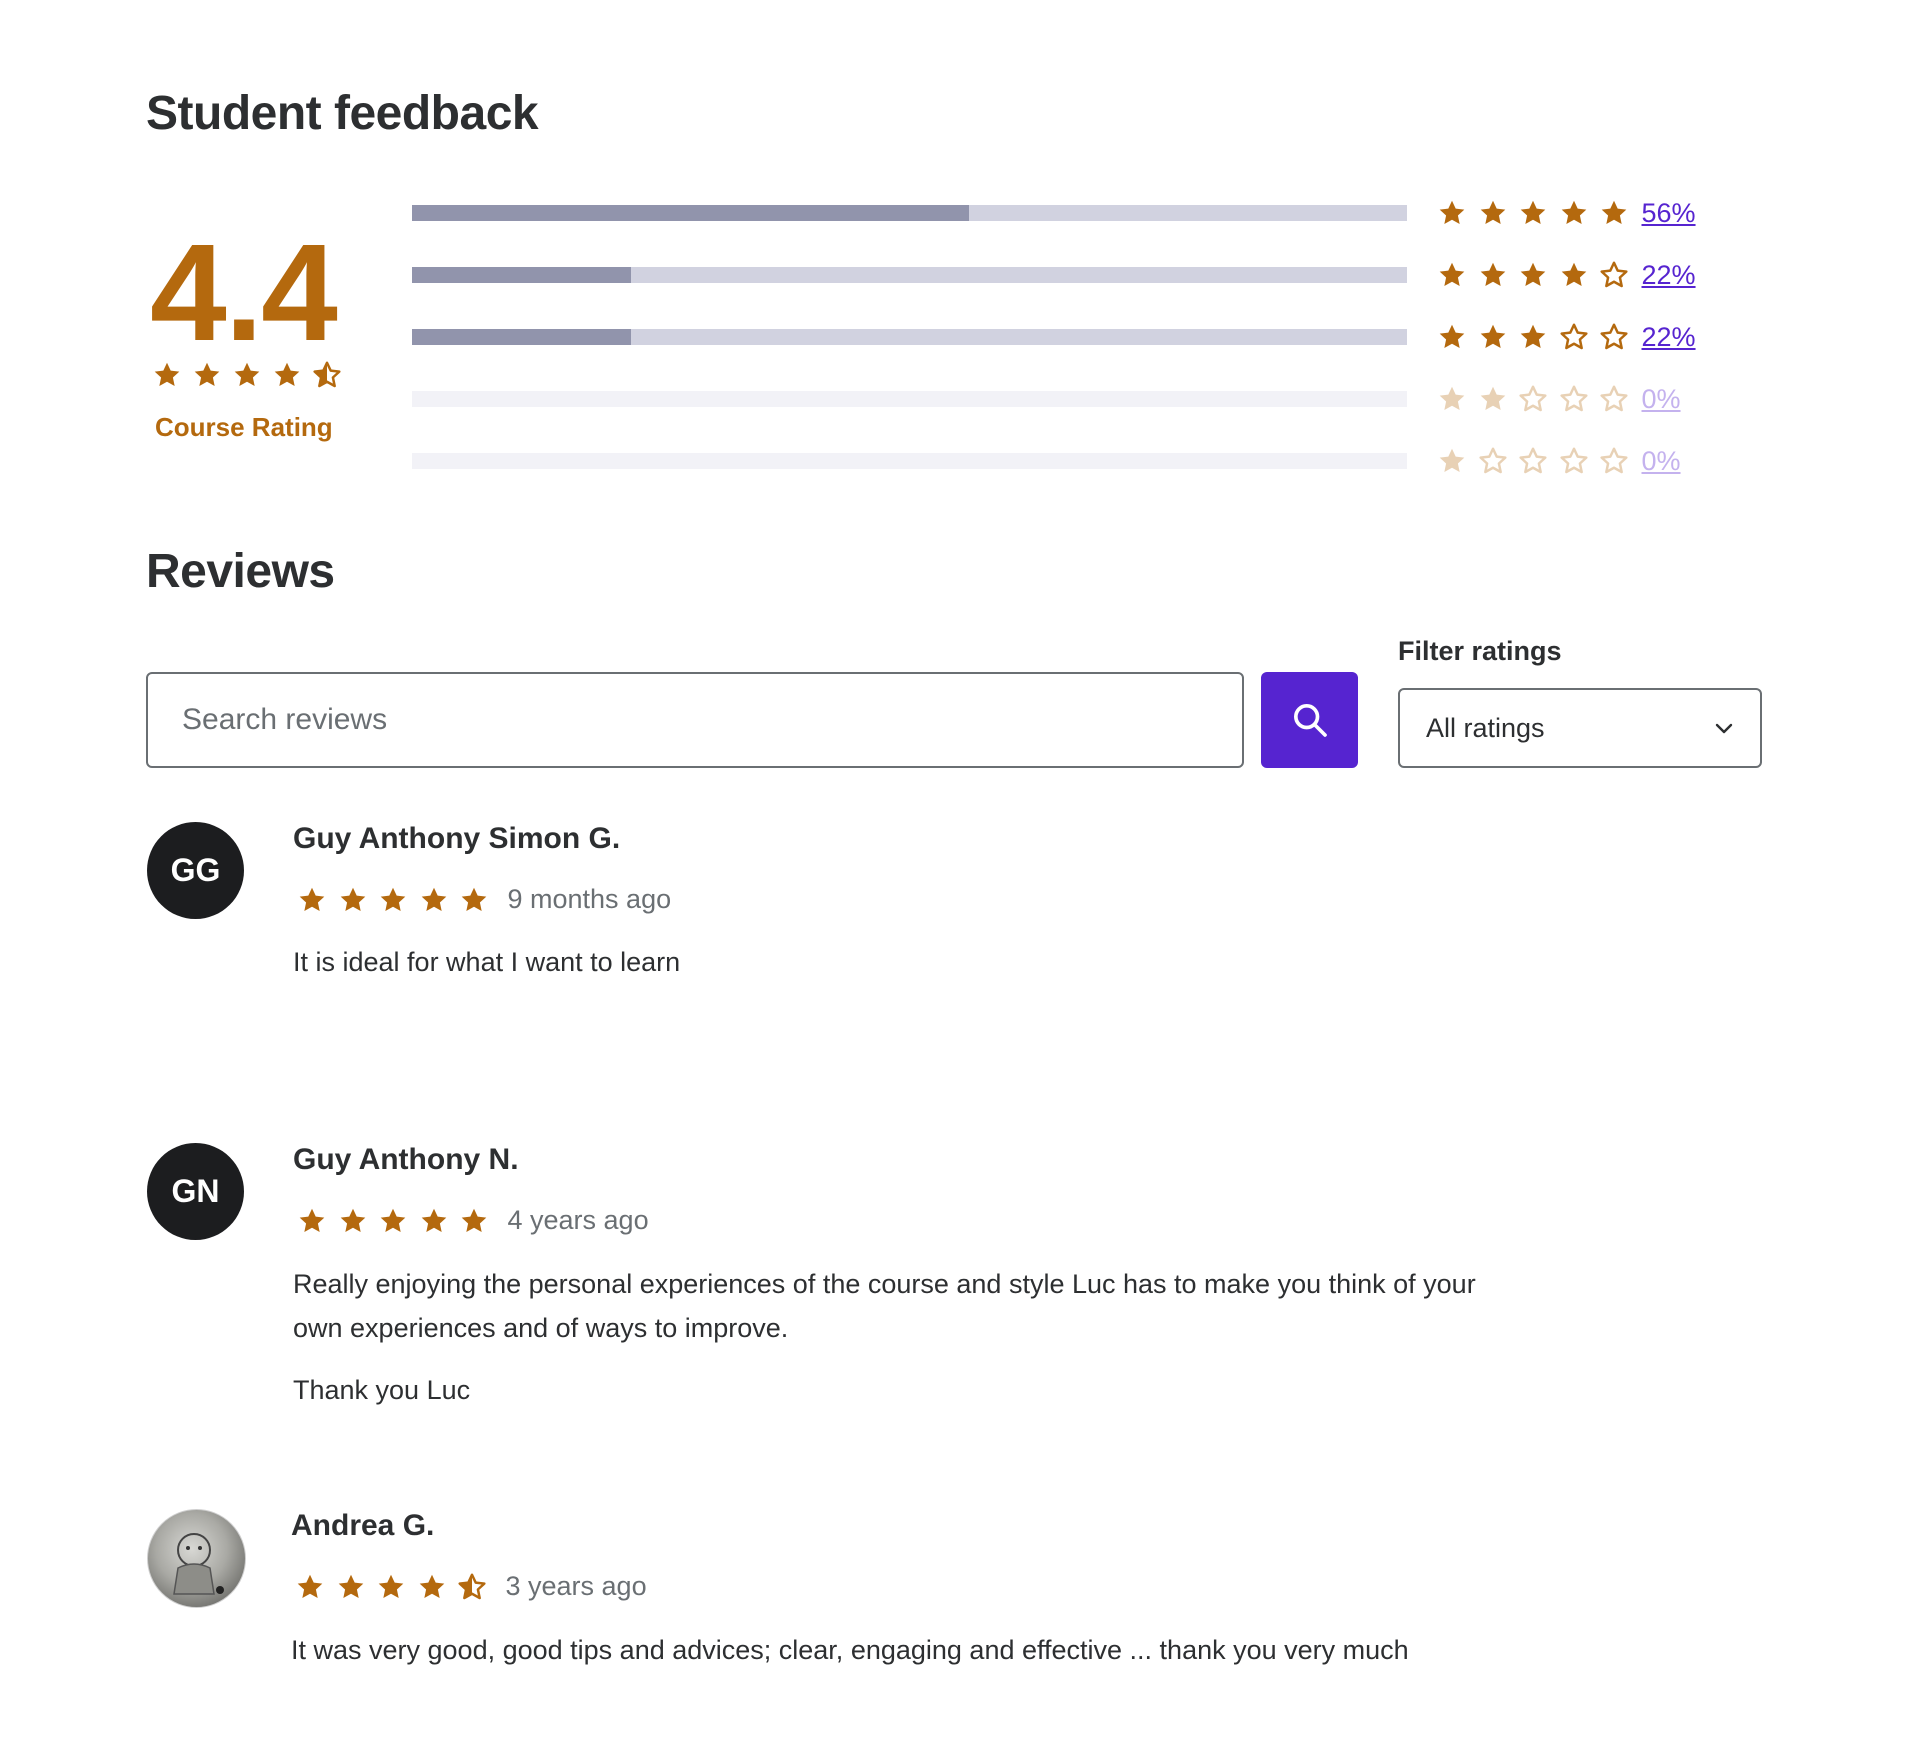 This screenshot has width=1931, height=1746. I want to click on rating-row-stars-5: 56%, so click(1566, 213).